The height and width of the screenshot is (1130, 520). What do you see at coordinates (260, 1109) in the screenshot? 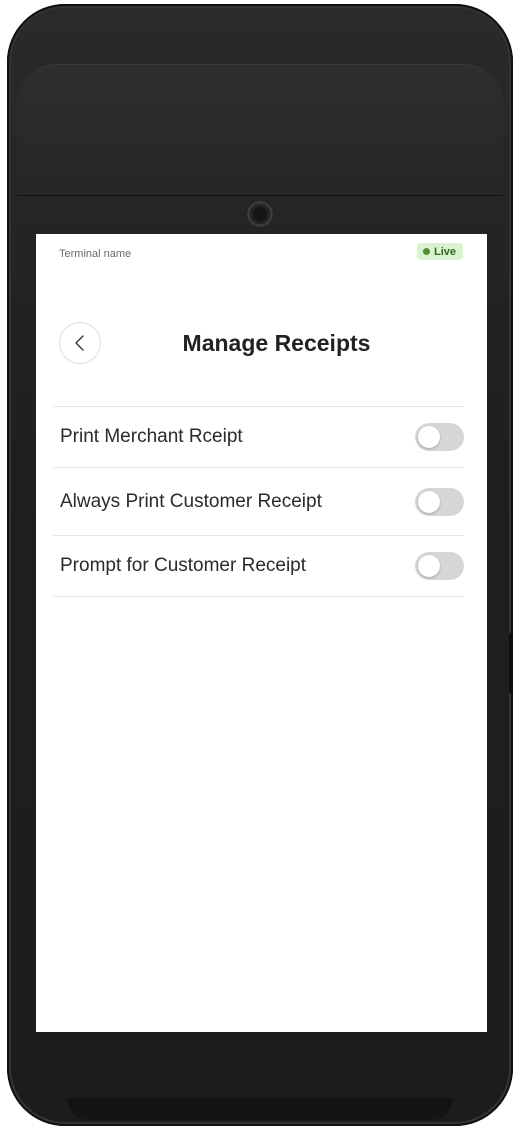
I see `device-bottom-edge` at bounding box center [260, 1109].